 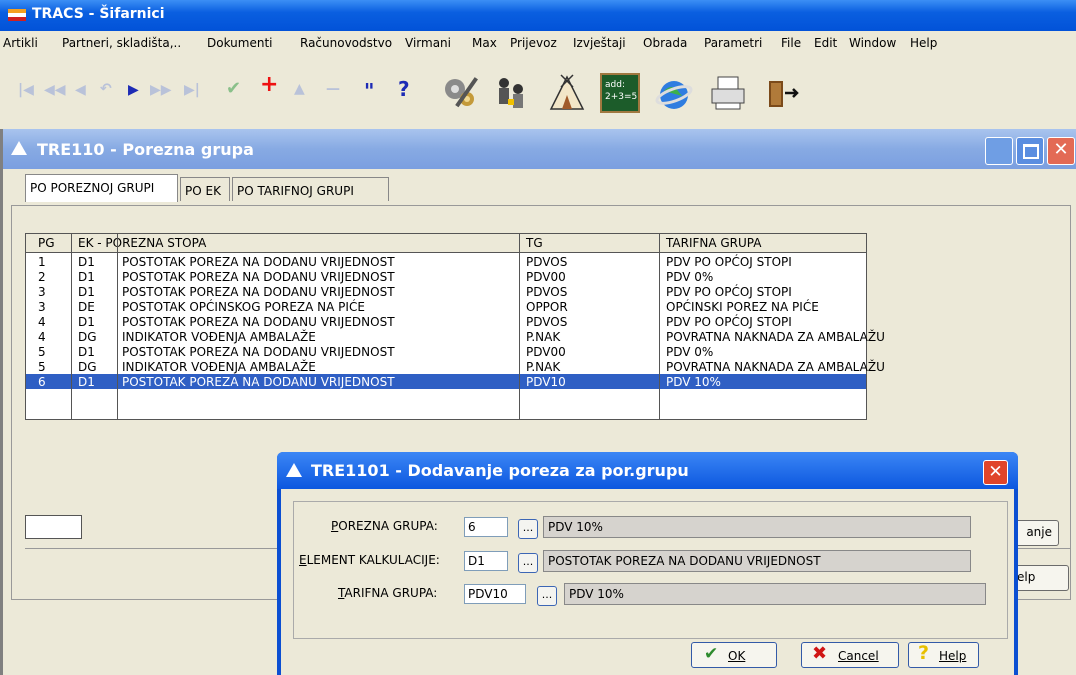 I want to click on quote-icon: ", so click(x=369, y=91).